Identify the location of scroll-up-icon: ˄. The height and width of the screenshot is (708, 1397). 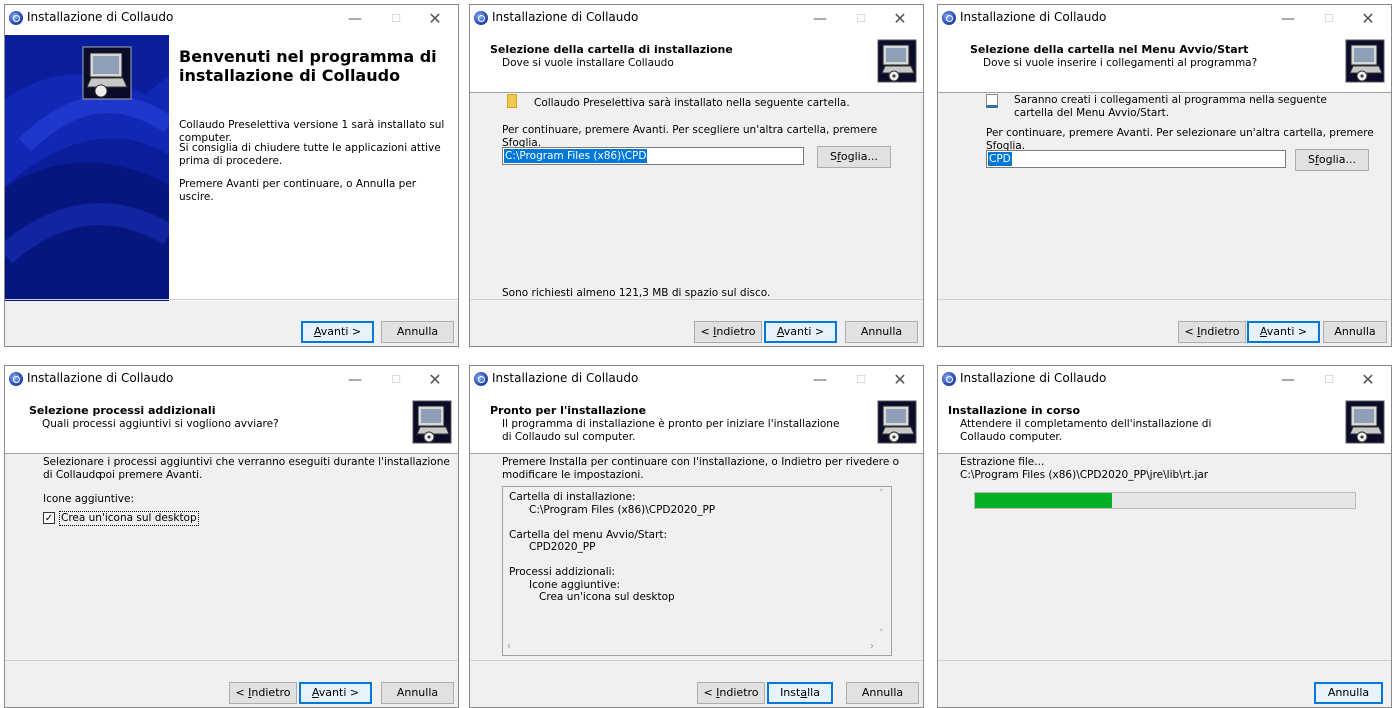
(881, 494).